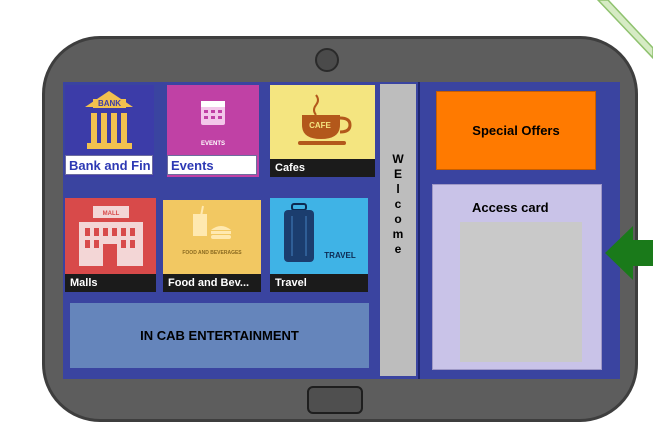  What do you see at coordinates (398, 249) in the screenshot?
I see `welcome-letter: e` at bounding box center [398, 249].